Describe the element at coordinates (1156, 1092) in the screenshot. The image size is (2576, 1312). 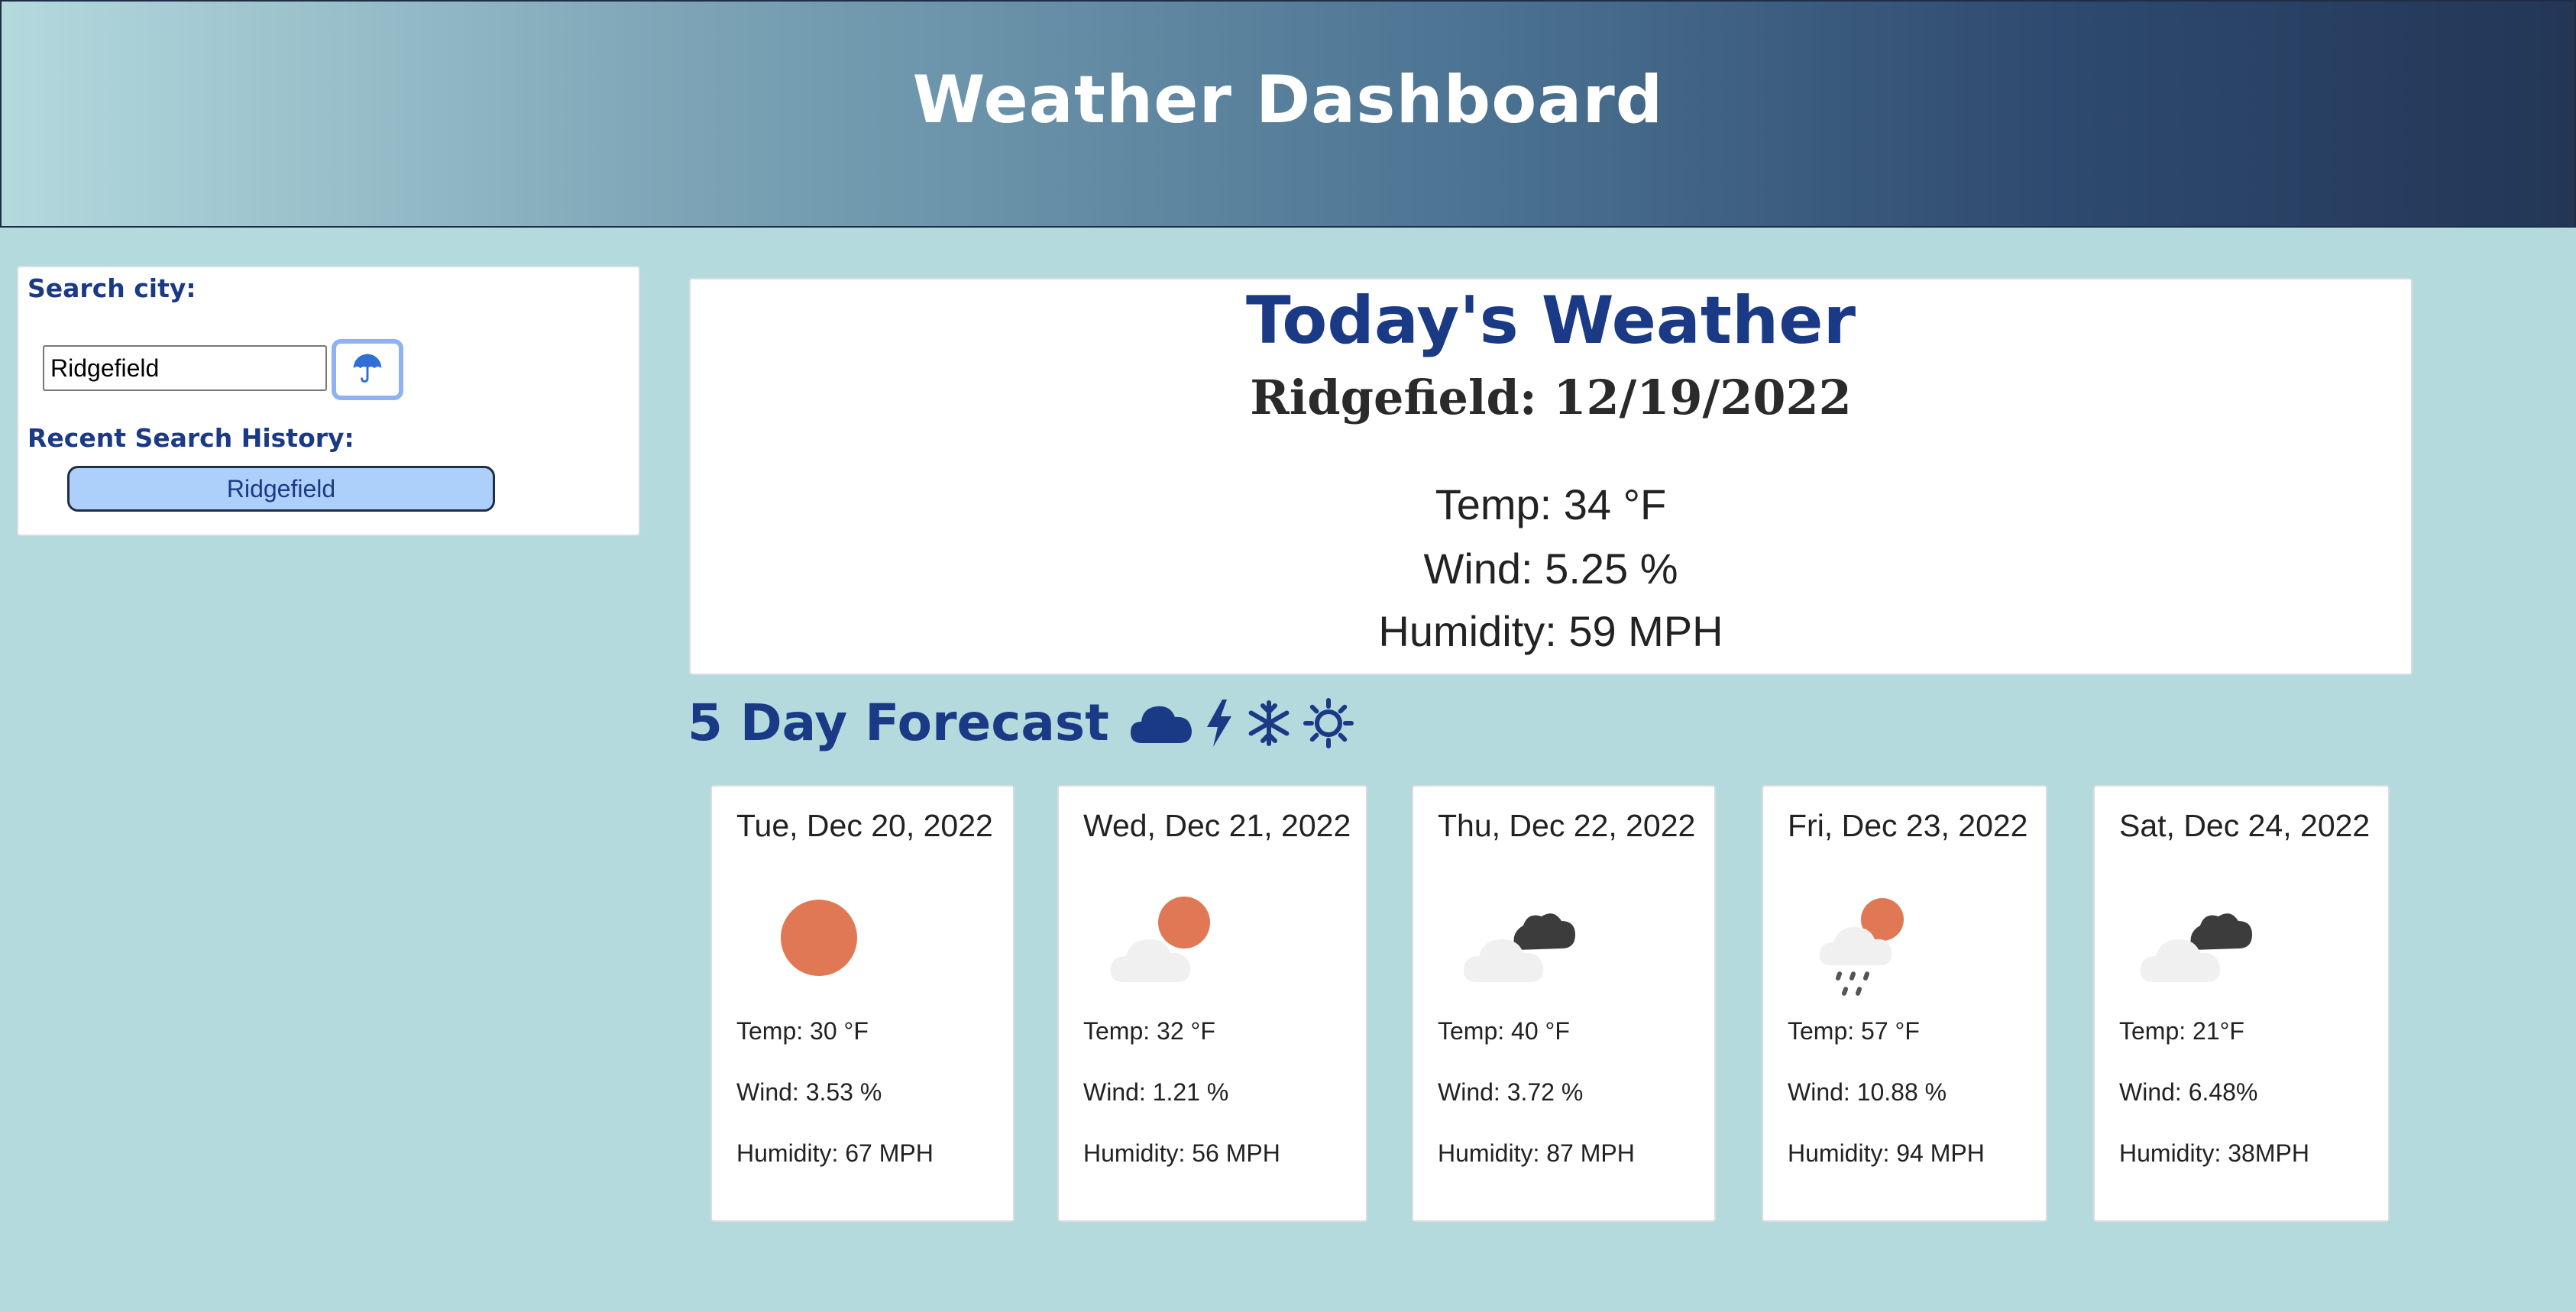
I see `forecast-wind: Wind: 1.21 %` at that location.